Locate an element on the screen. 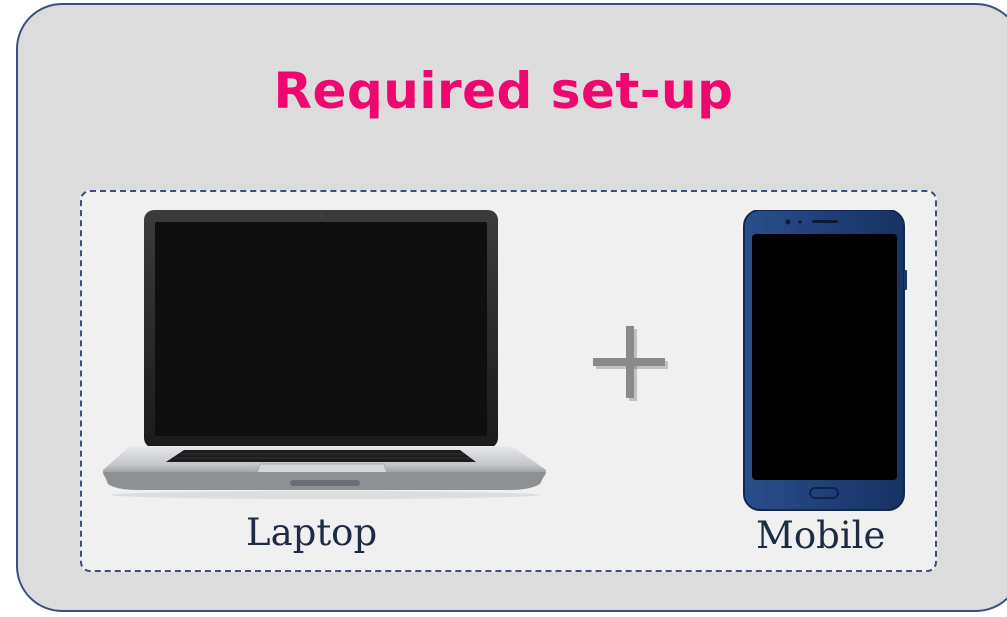 The height and width of the screenshot is (617, 1007). laptop-screen is located at coordinates (321, 329).